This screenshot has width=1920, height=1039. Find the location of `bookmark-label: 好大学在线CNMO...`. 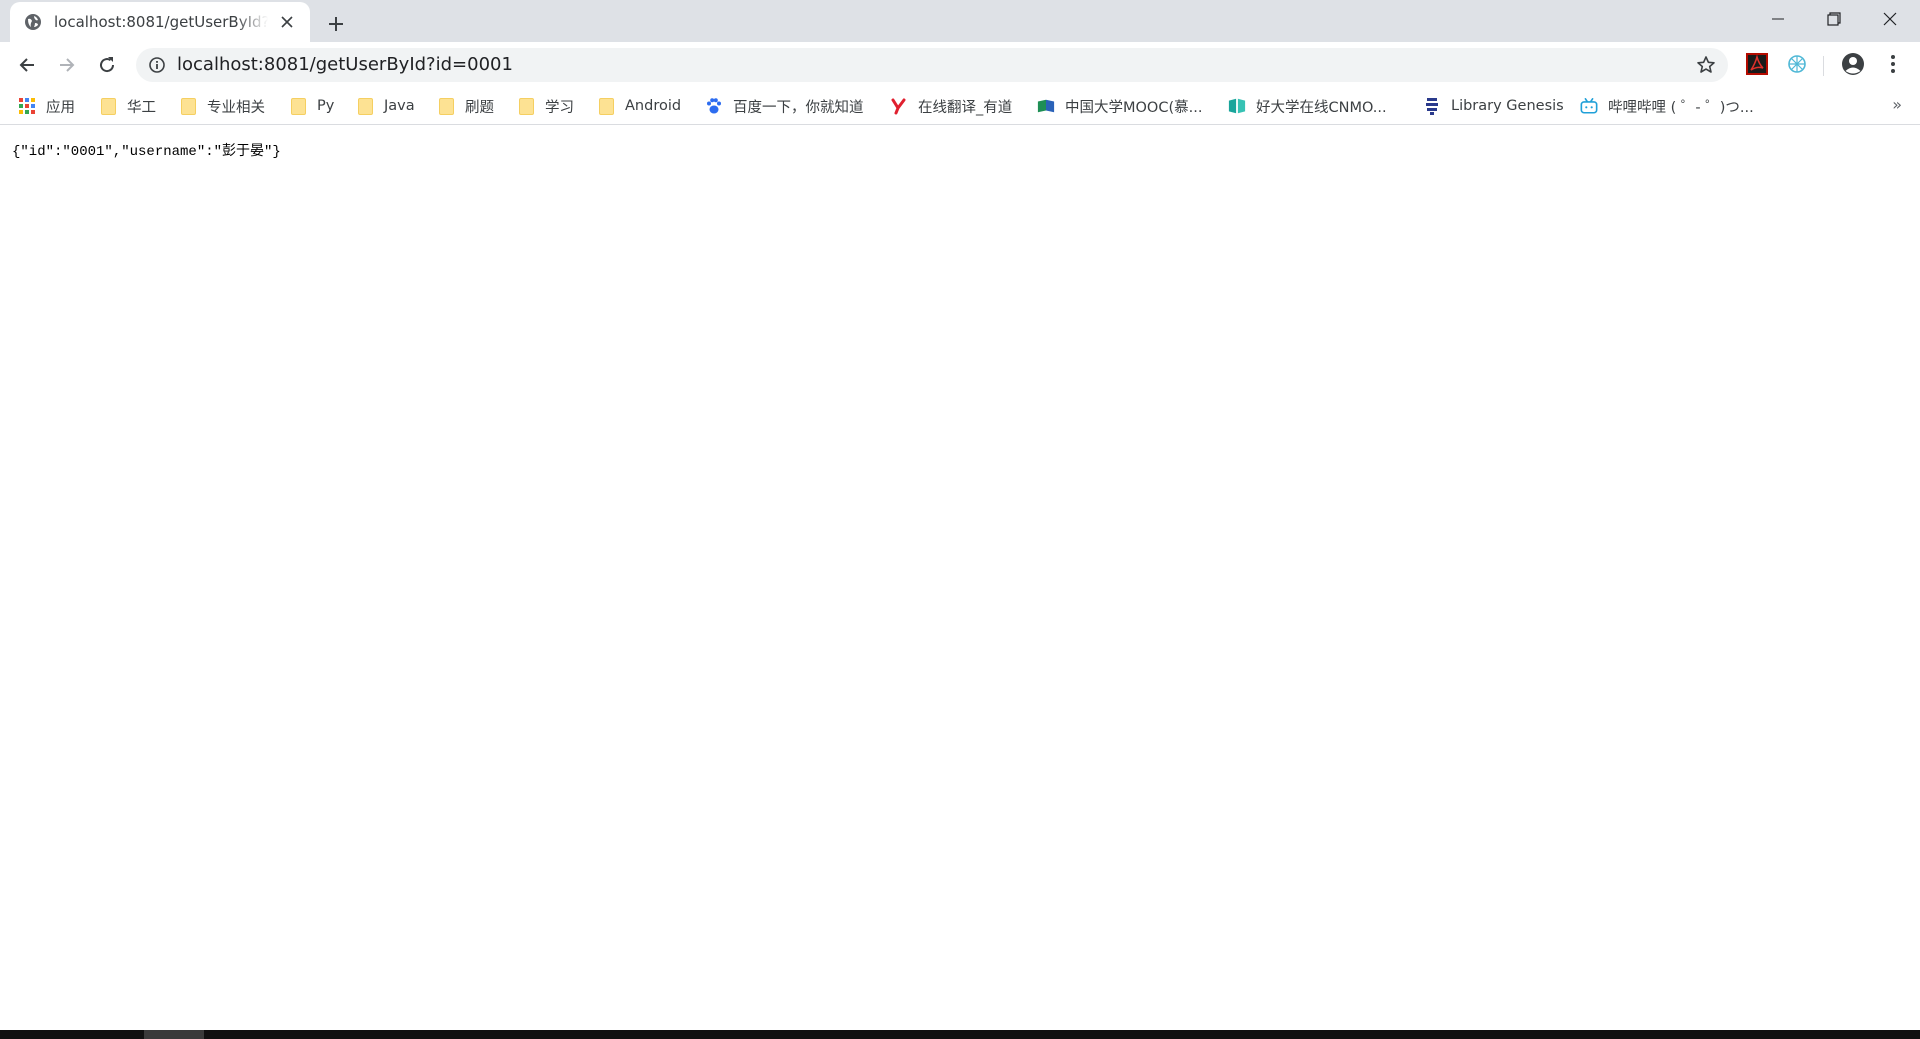

bookmark-label: 好大学在线CNMO... is located at coordinates (1321, 107).